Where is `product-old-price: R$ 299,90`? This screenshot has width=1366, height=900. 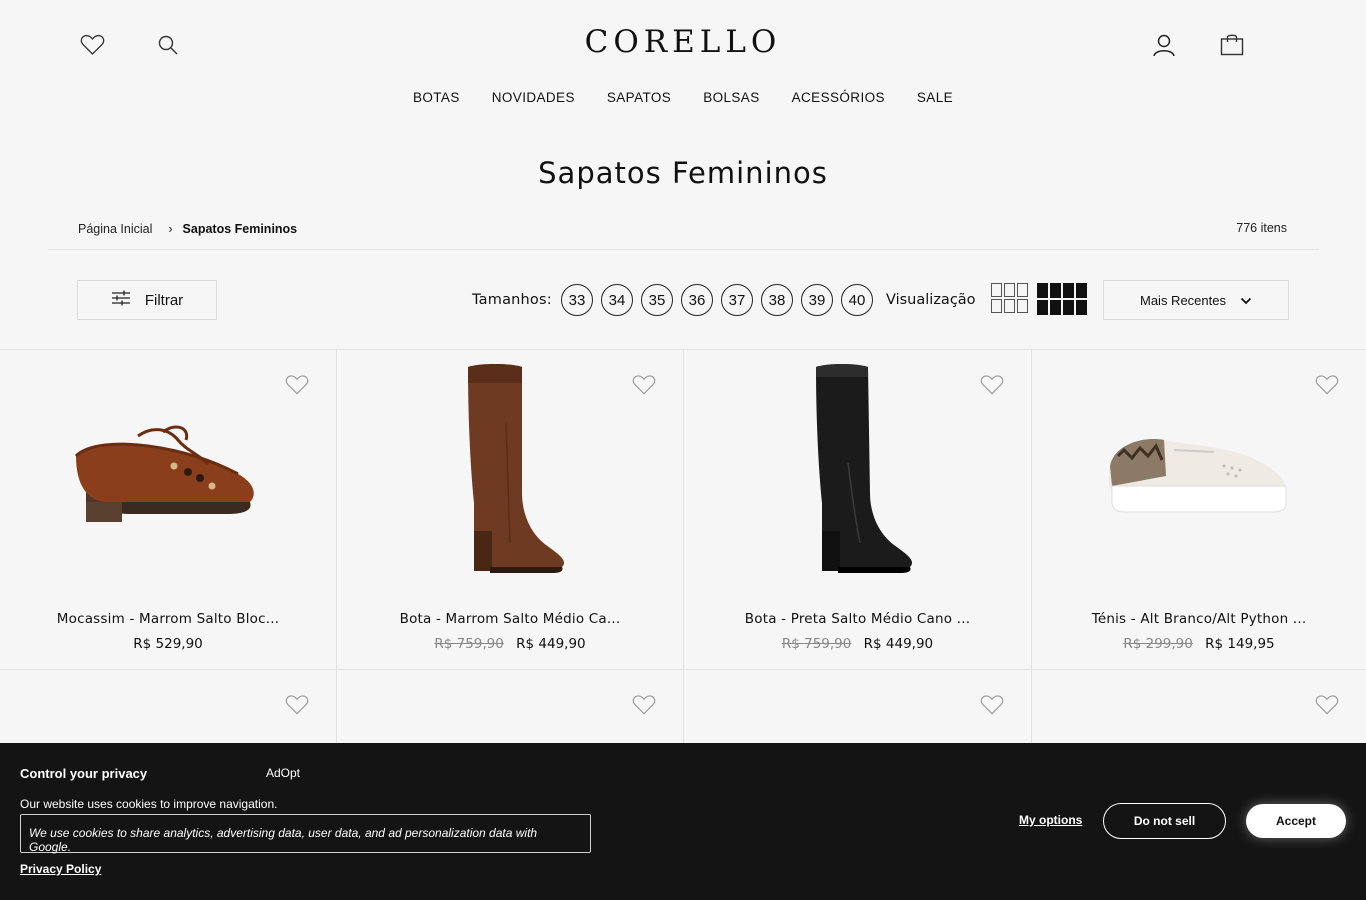 product-old-price: R$ 299,90 is located at coordinates (1158, 644).